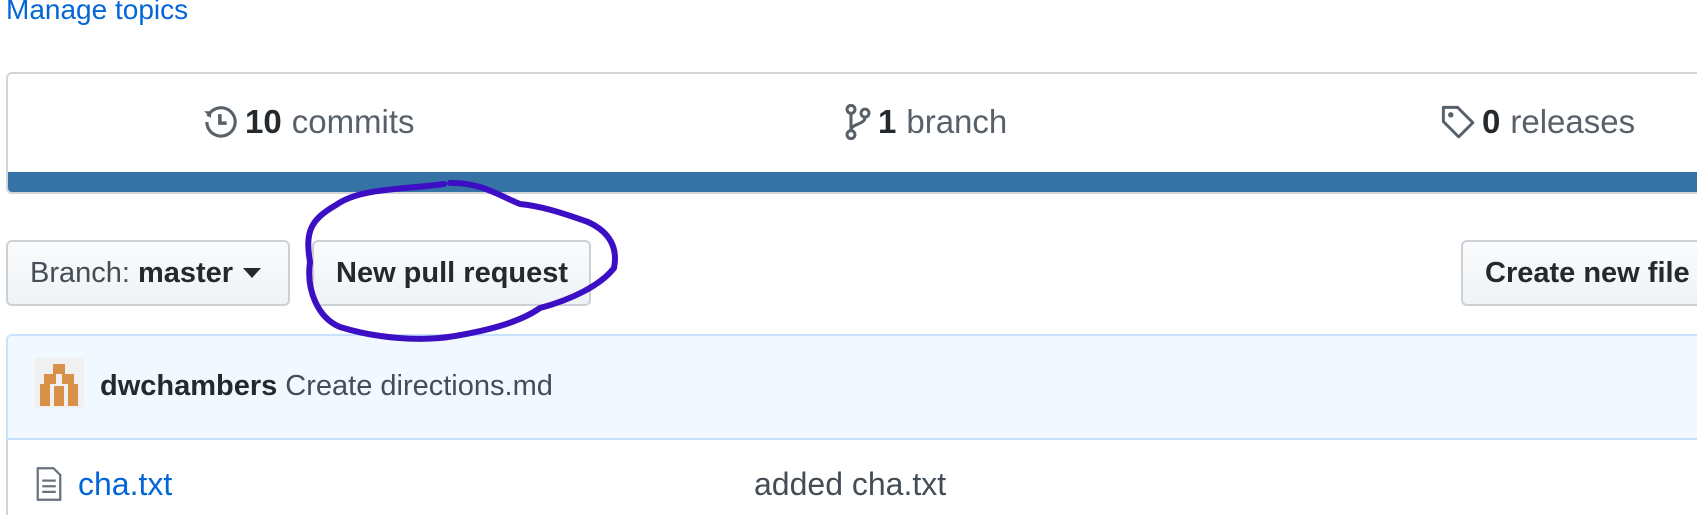  I want to click on file-text-icon, so click(49, 484).